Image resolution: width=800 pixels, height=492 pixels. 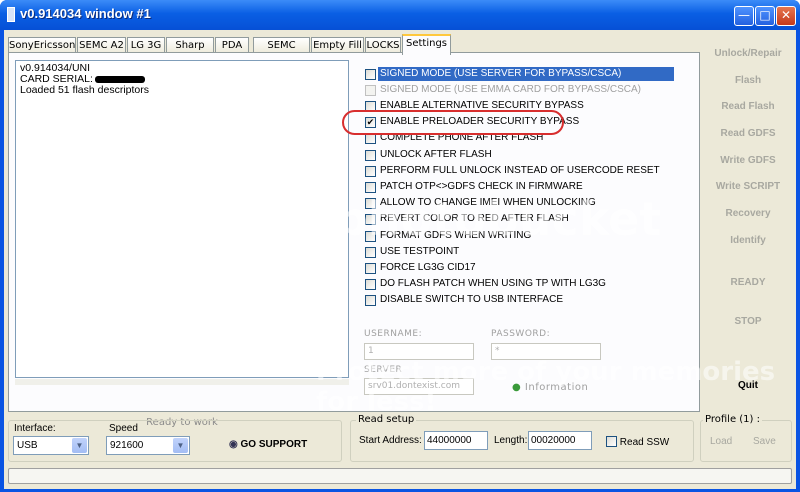 What do you see at coordinates (35, 428) in the screenshot?
I see `interface-label: Interface:` at bounding box center [35, 428].